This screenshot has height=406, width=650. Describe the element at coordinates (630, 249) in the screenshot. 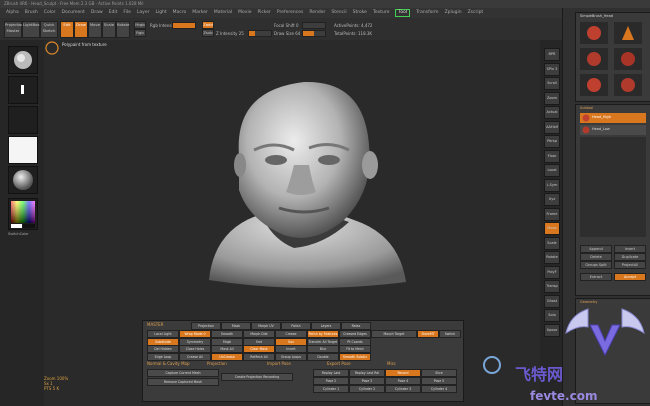

I see `insert-button: Insert` at that location.